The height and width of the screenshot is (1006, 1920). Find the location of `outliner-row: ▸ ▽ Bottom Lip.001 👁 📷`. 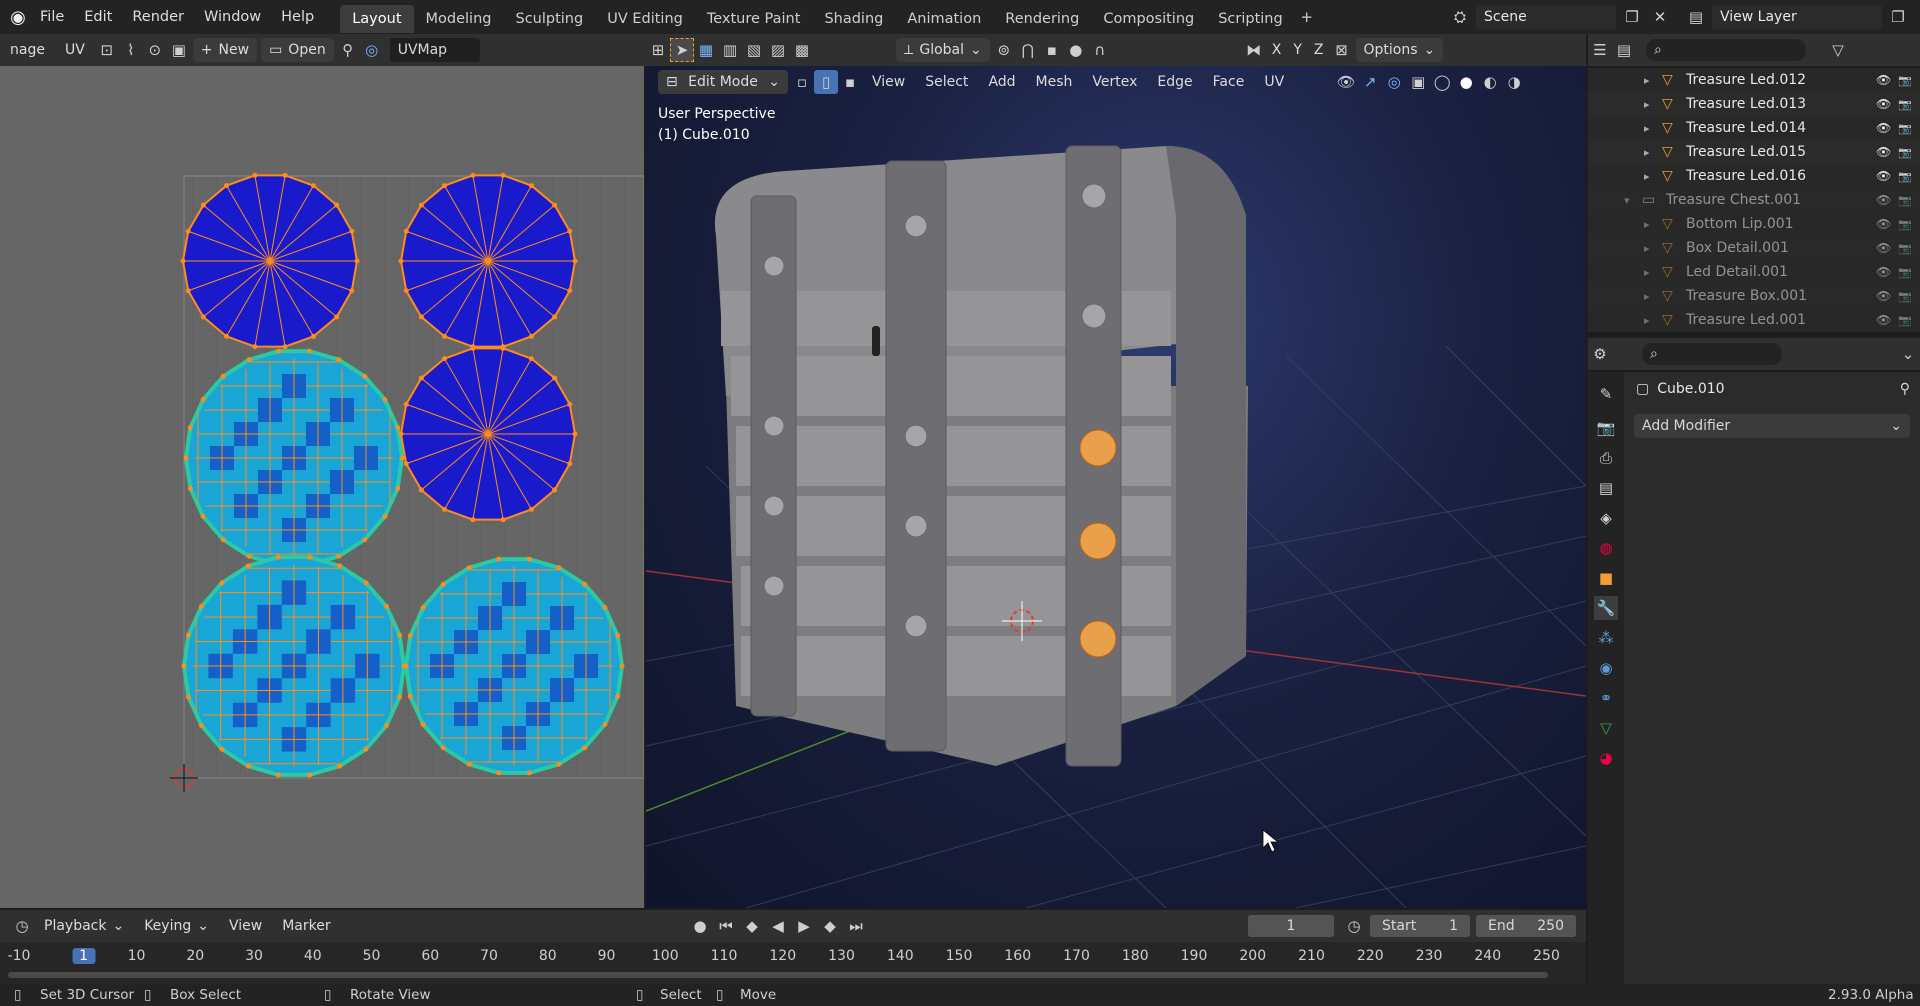

outliner-row: ▸ ▽ Bottom Lip.001 👁 📷 is located at coordinates (1754, 224).